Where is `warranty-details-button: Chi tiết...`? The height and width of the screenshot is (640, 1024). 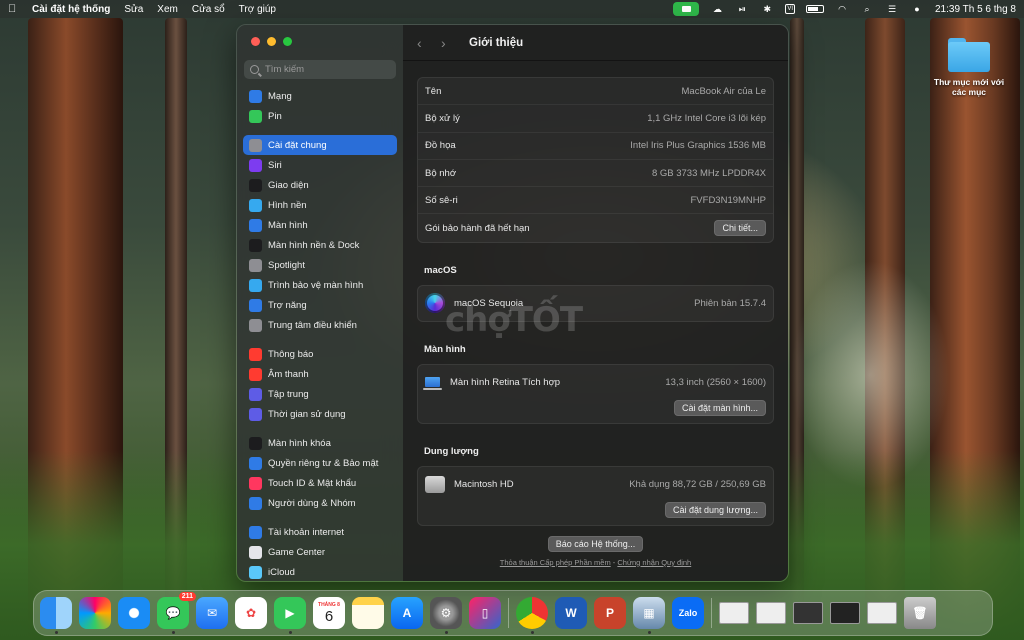 warranty-details-button: Chi tiết... is located at coordinates (740, 228).